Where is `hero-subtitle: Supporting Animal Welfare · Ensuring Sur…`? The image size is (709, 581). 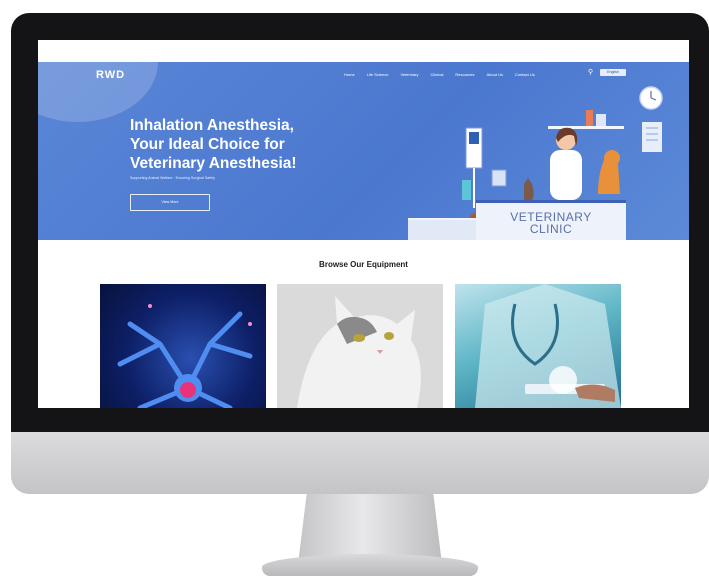
hero-subtitle: Supporting Animal Welfare · Ensuring Sur… is located at coordinates (173, 178).